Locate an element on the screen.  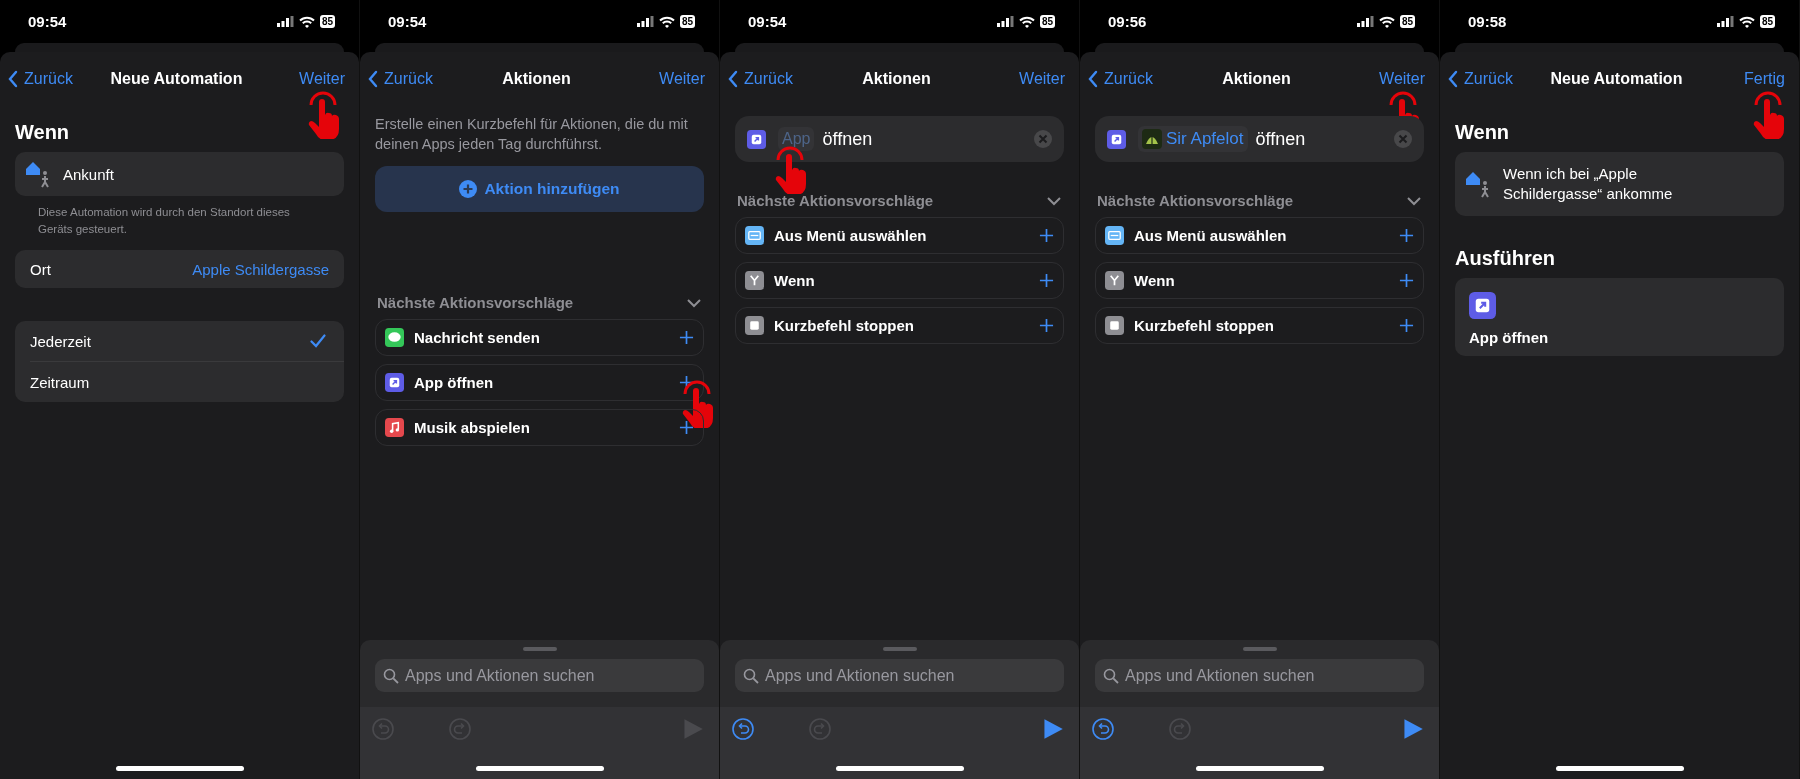
location-row: Ort Apple Schildergasse is located at coordinates (179, 269).